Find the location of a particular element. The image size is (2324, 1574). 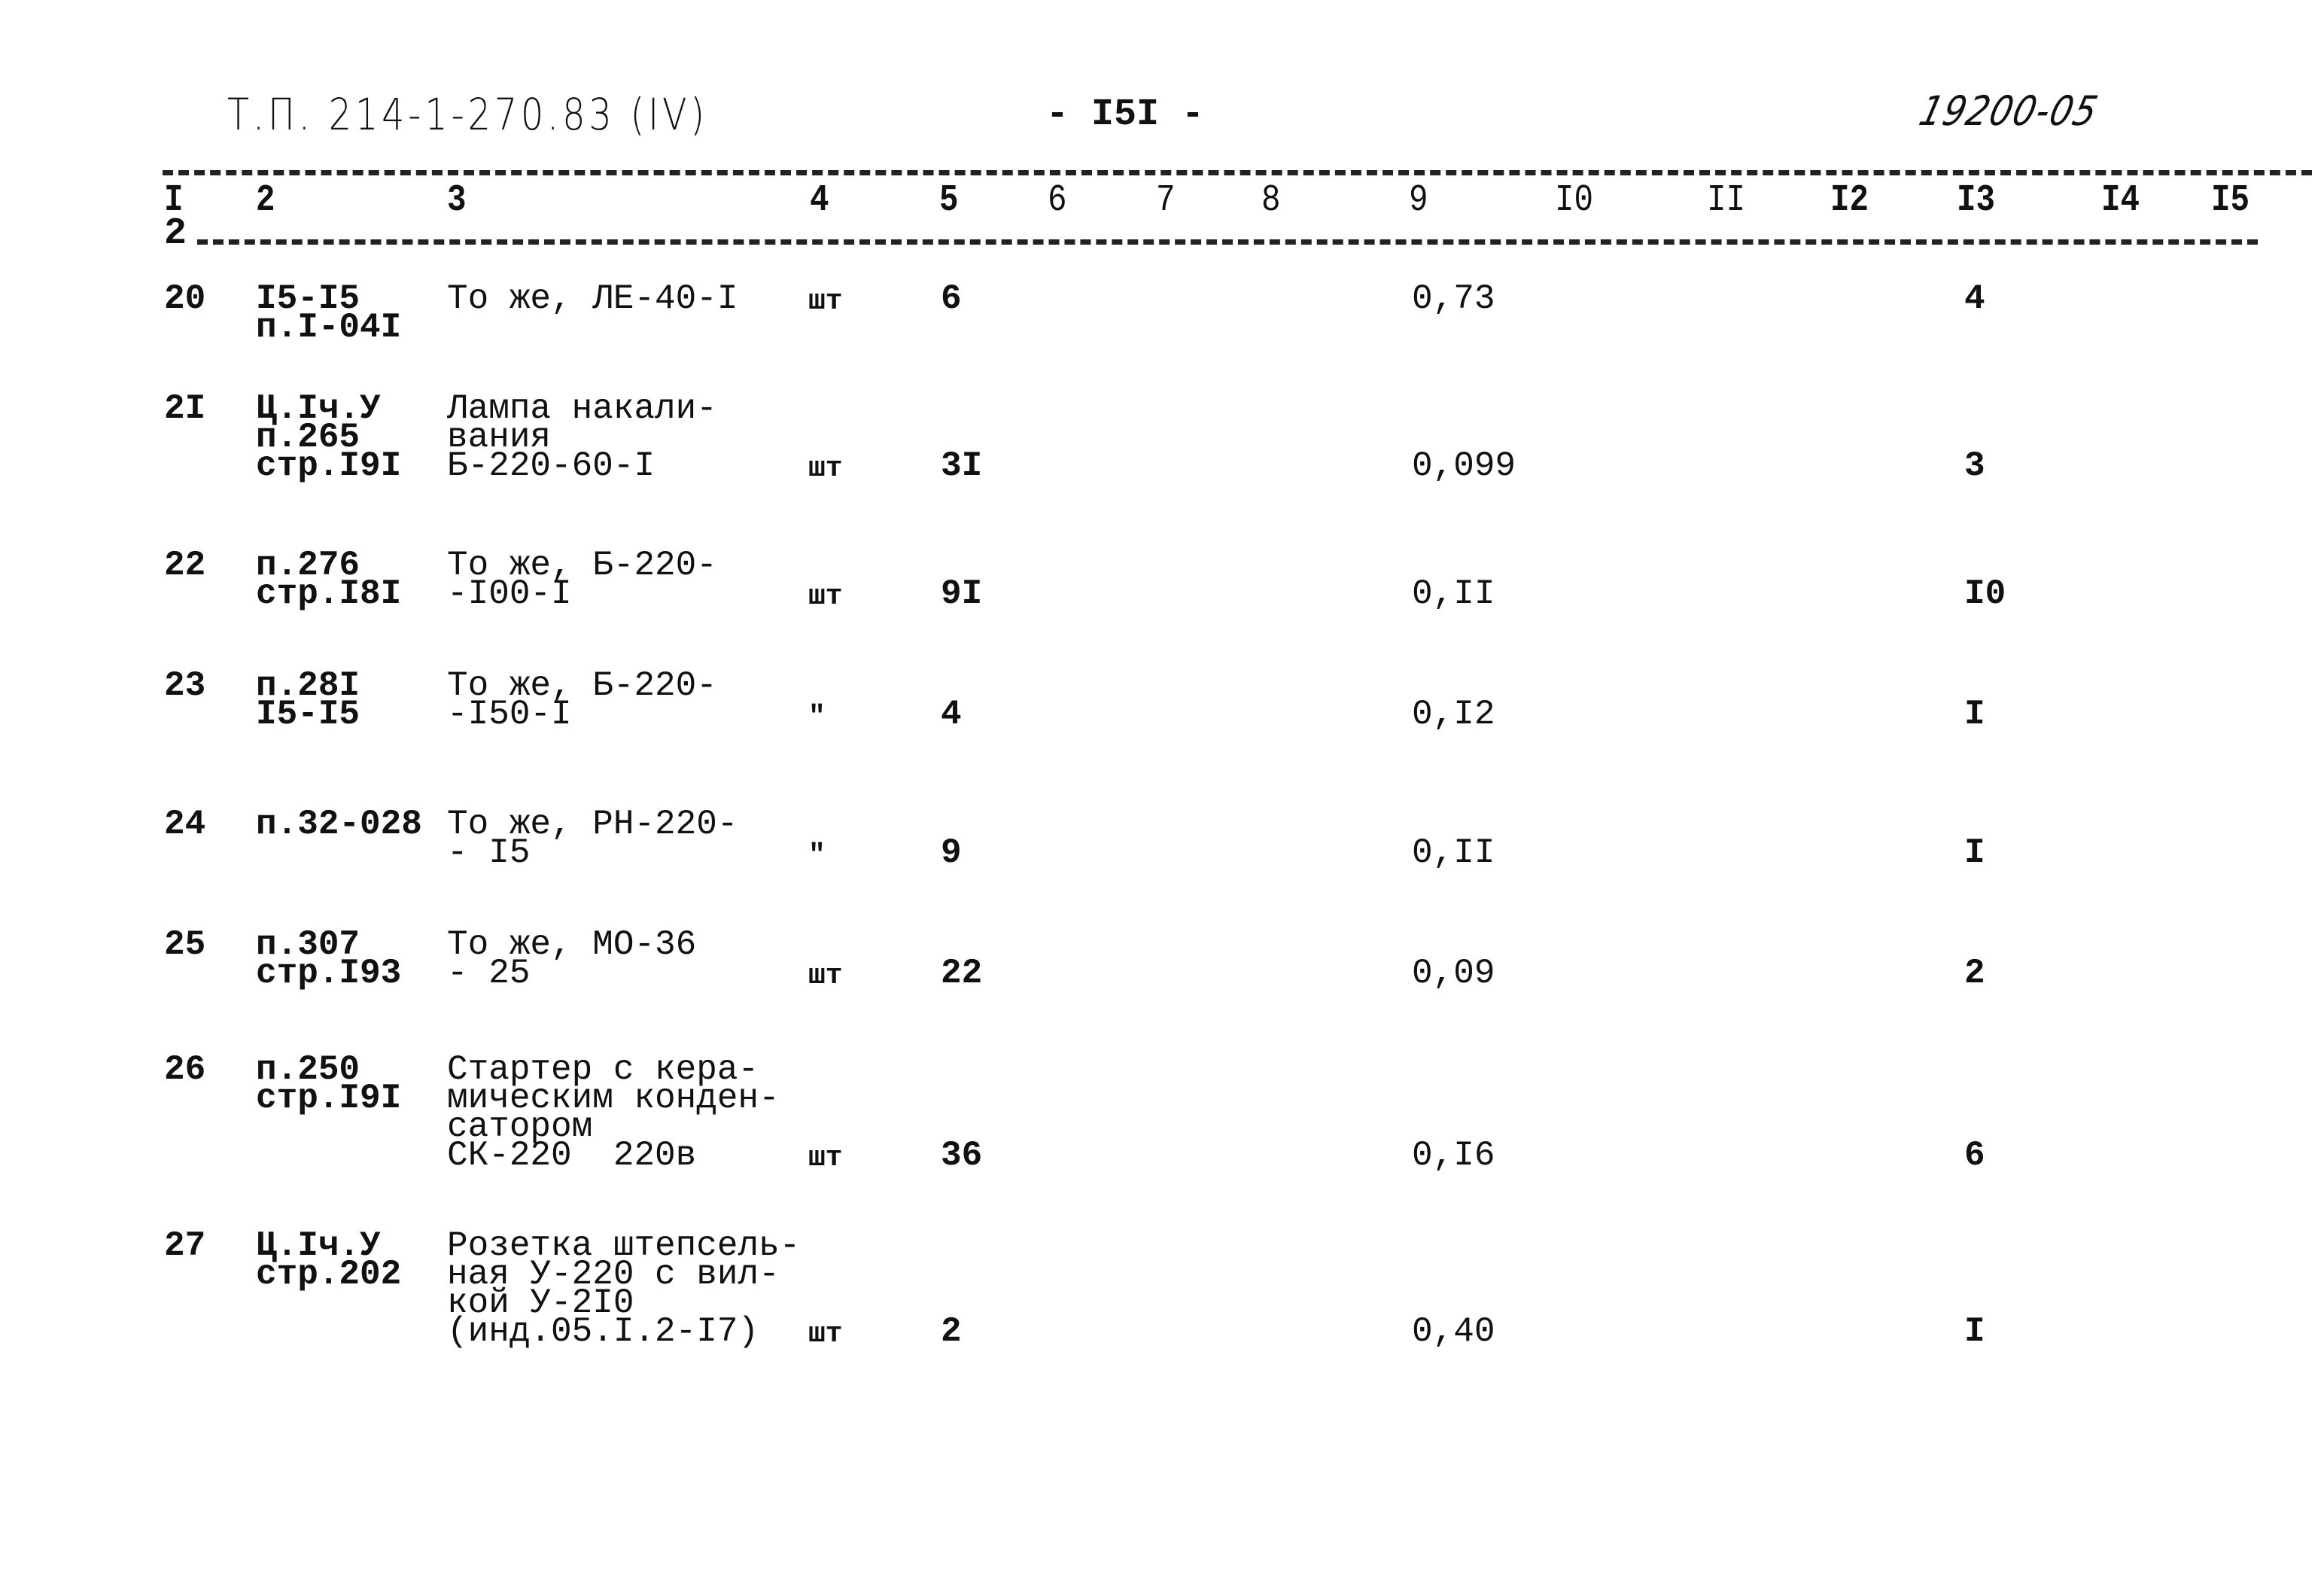

item-name: Лампа накали-вания Б-220-60-I is located at coordinates (582, 438).